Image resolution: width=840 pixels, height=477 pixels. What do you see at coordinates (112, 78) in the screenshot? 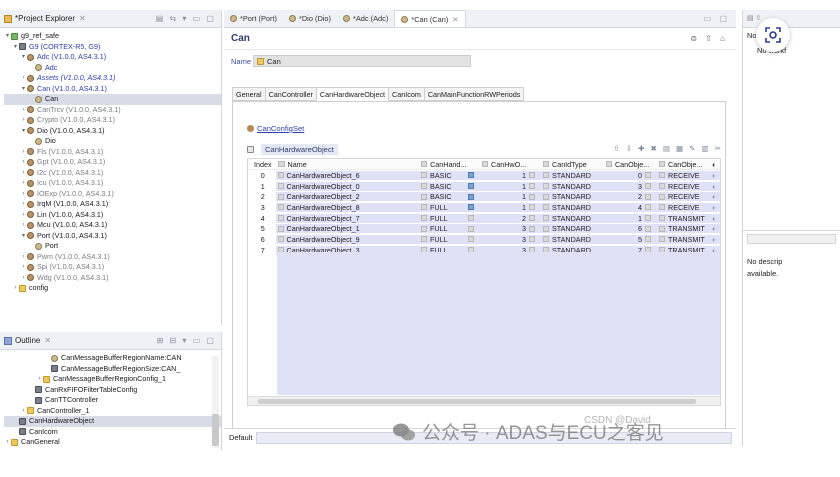
I see `project-tree-item: › Assets (V1.0.0, AS4.3.1)` at bounding box center [112, 78].